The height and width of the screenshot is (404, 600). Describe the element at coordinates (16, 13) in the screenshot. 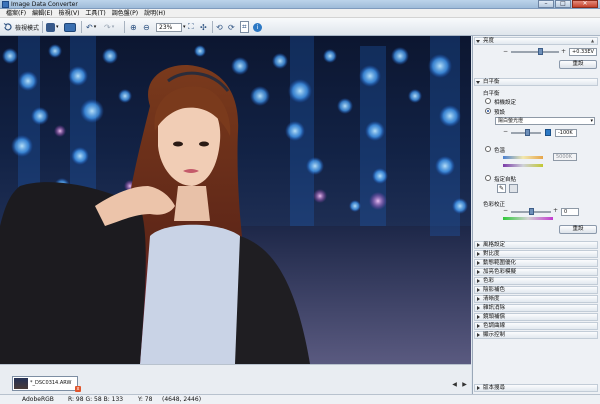

I see `menu-file: 檔案(F)` at that location.